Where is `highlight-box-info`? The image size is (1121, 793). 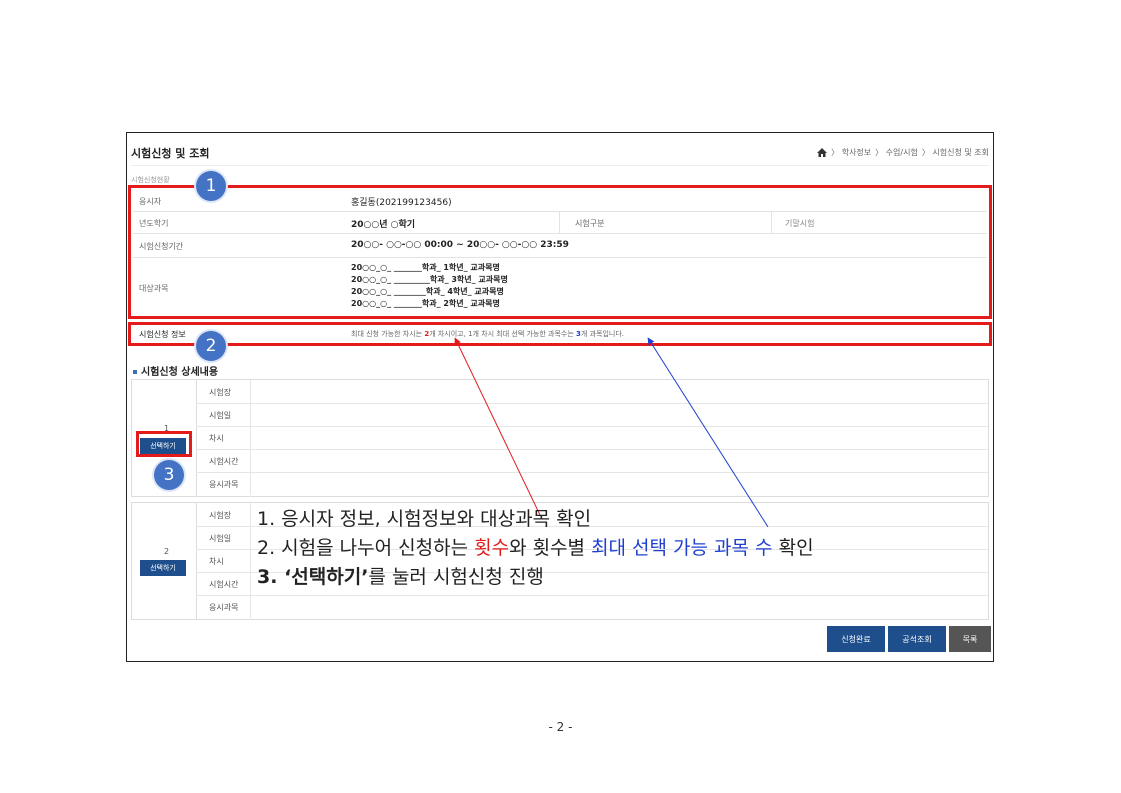
highlight-box-info is located at coordinates (560, 252).